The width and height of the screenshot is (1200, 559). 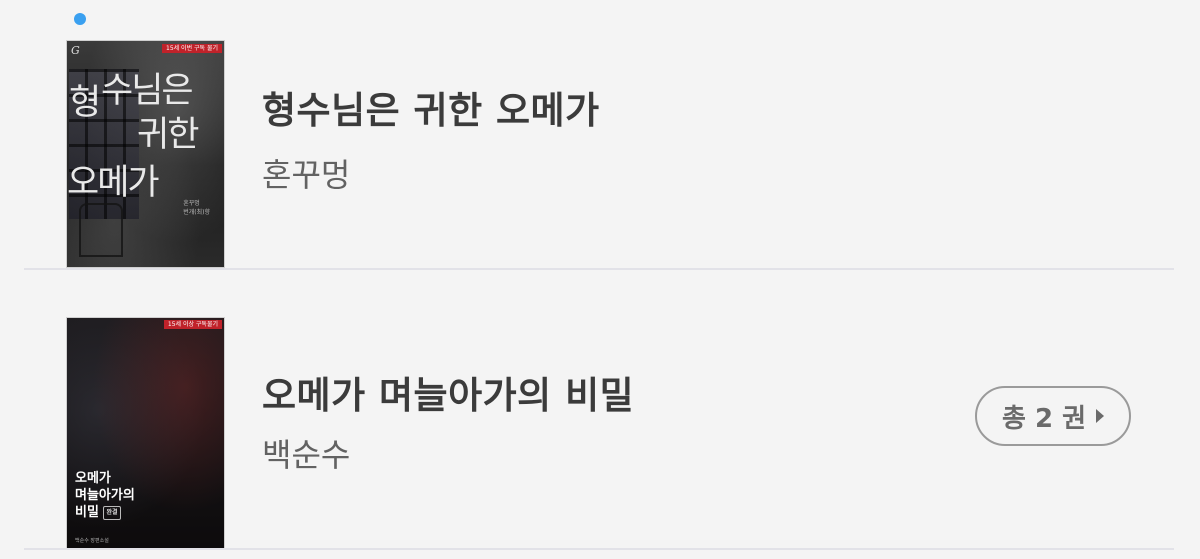 I want to click on cover-author: 혼꾸멍 번개(최)향, so click(x=196, y=208).